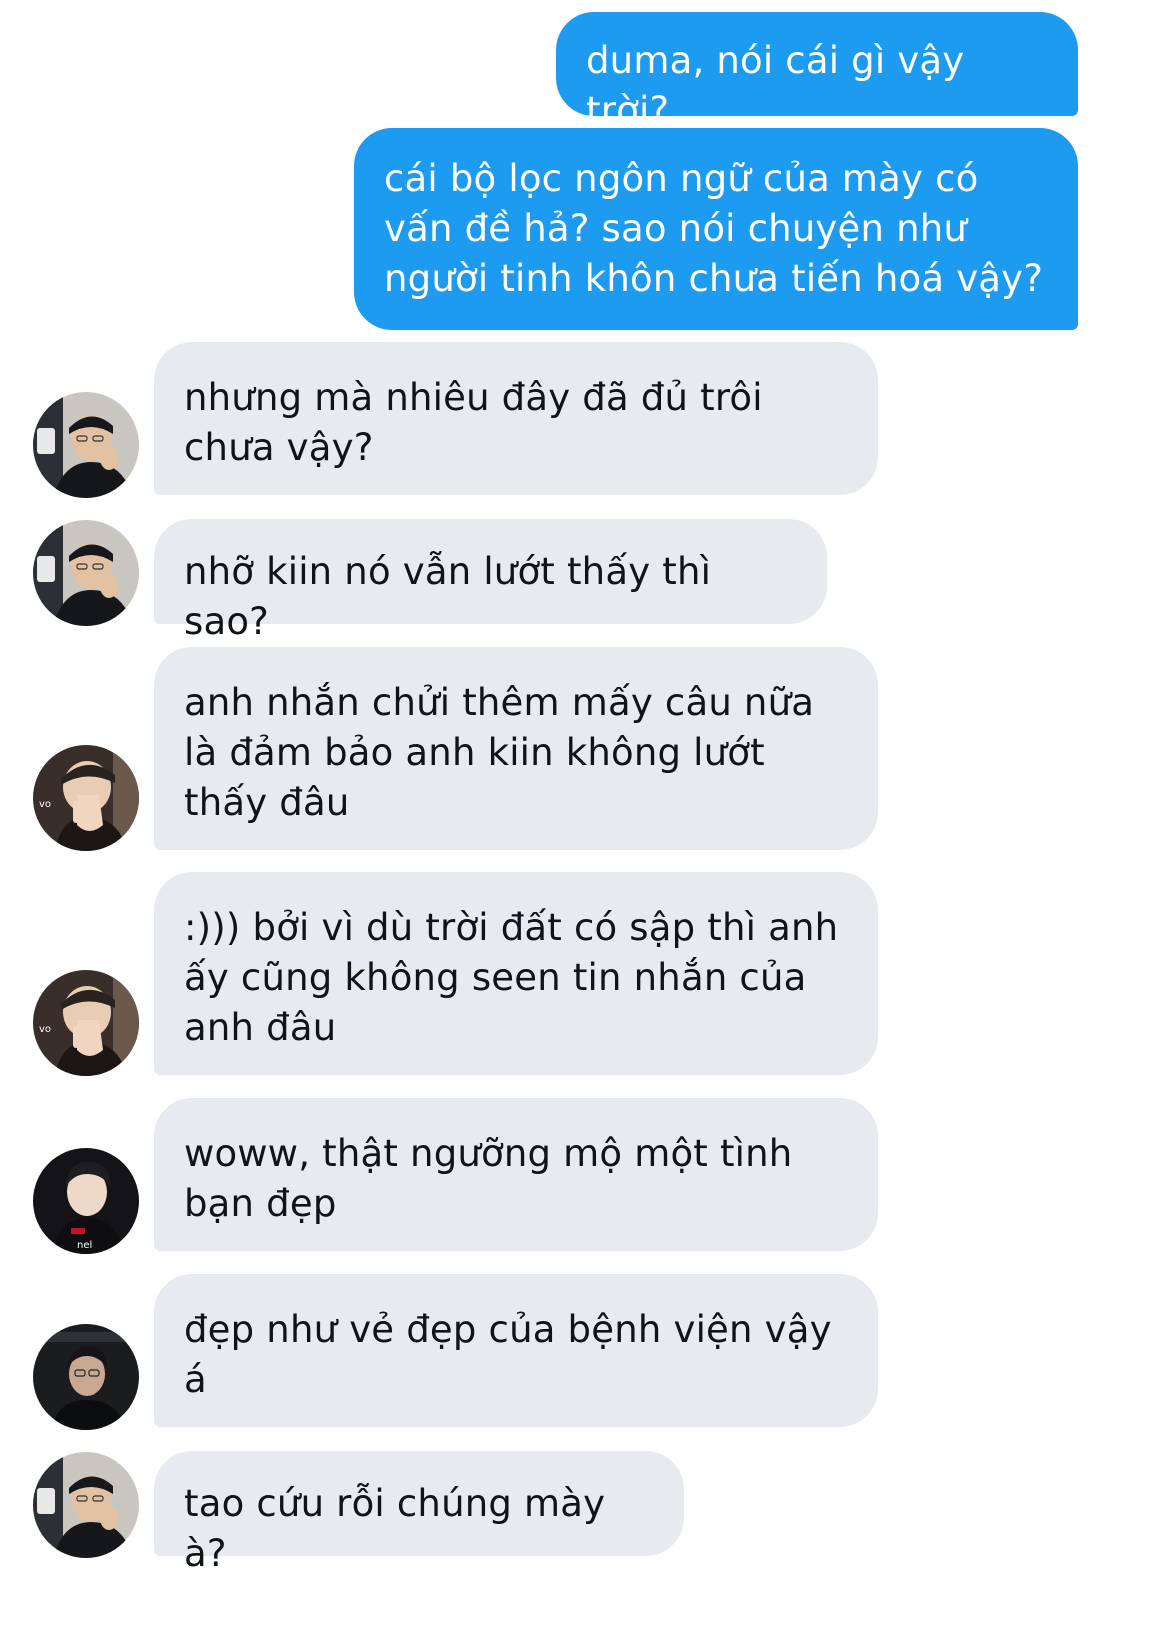 Image resolution: width=1170 pixels, height=1650 pixels. What do you see at coordinates (516, 1174) in the screenshot?
I see `message-bubble-incoming: woww, thật ngưỡng mộ một tình bạn đẹp` at bounding box center [516, 1174].